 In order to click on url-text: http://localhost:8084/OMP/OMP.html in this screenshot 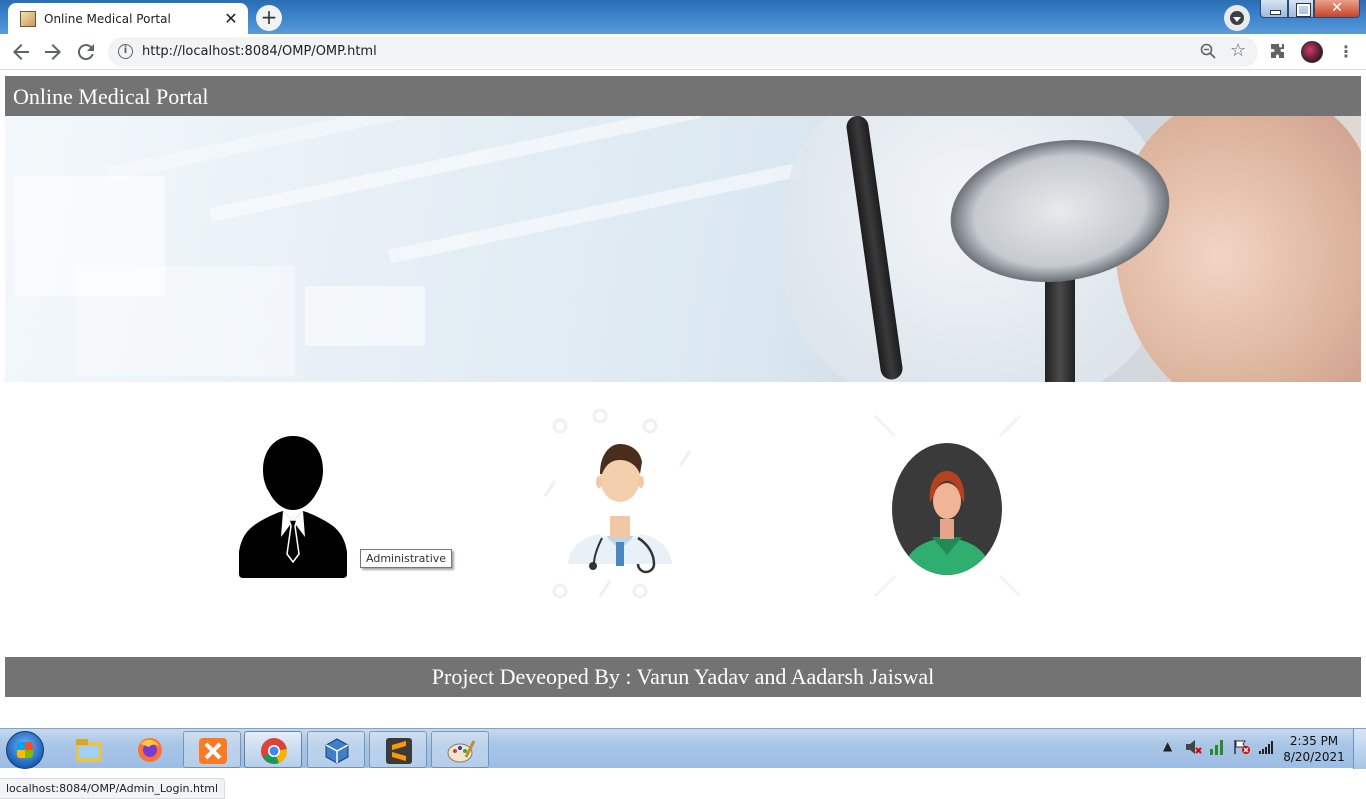, I will do `click(259, 51)`.